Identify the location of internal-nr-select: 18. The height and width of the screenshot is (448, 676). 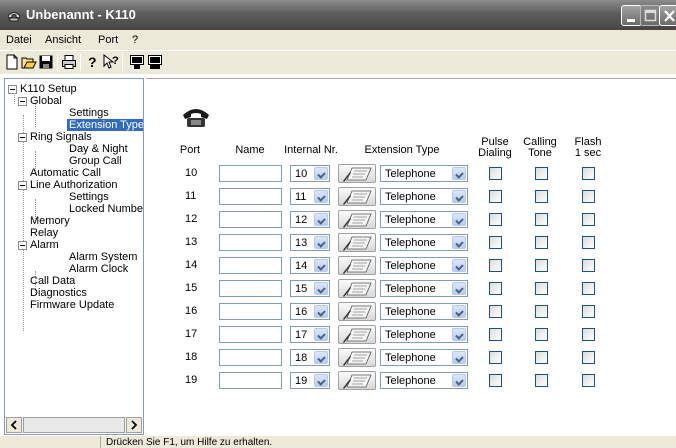
(310, 357).